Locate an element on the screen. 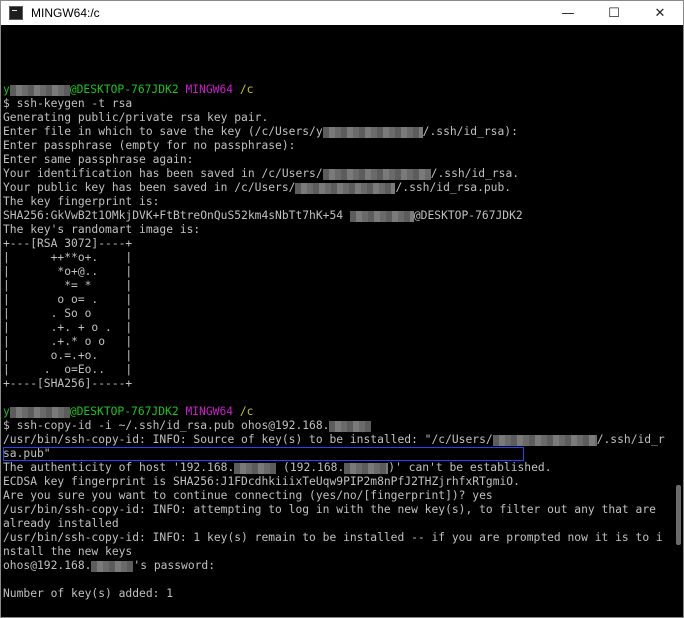 This screenshot has height=618, width=684. terminal-text: Generating public/private rsa key pair. is located at coordinates (136, 117).